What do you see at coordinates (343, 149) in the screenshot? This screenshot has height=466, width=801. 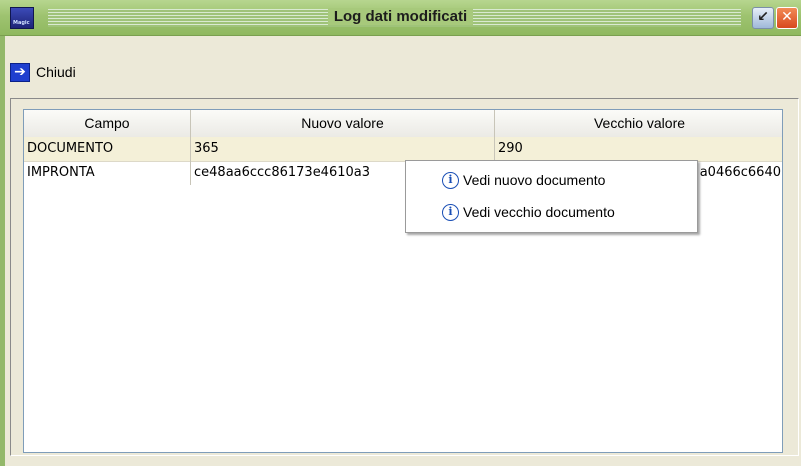 I see `cell-nuovo-valore: 365` at bounding box center [343, 149].